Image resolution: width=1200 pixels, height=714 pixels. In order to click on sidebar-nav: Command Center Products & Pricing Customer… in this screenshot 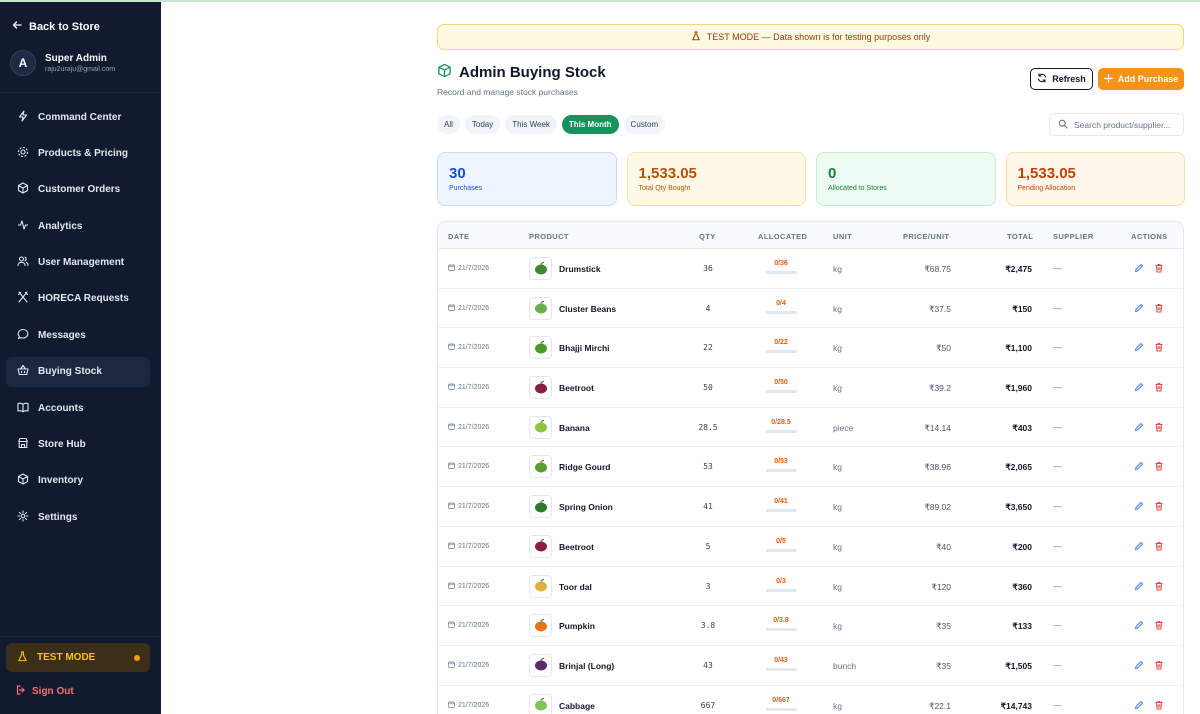, I will do `click(78, 320)`.